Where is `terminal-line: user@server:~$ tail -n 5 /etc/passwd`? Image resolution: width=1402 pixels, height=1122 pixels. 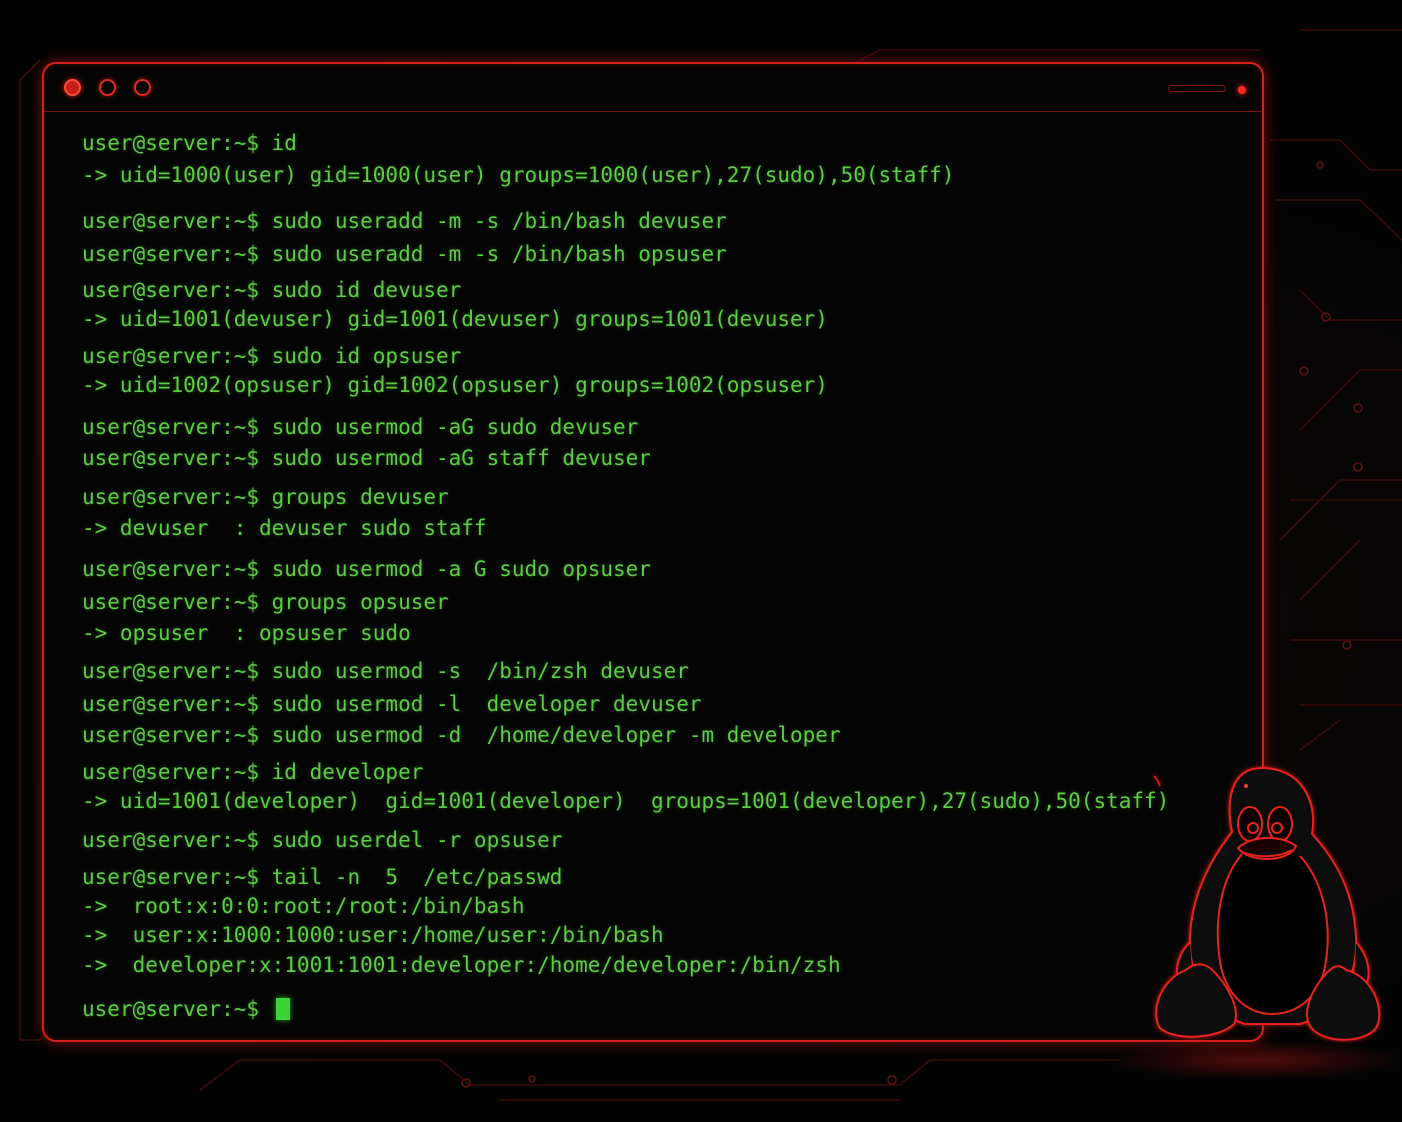 terminal-line: user@server:~$ tail -n 5 /etc/passwd is located at coordinates (322, 877).